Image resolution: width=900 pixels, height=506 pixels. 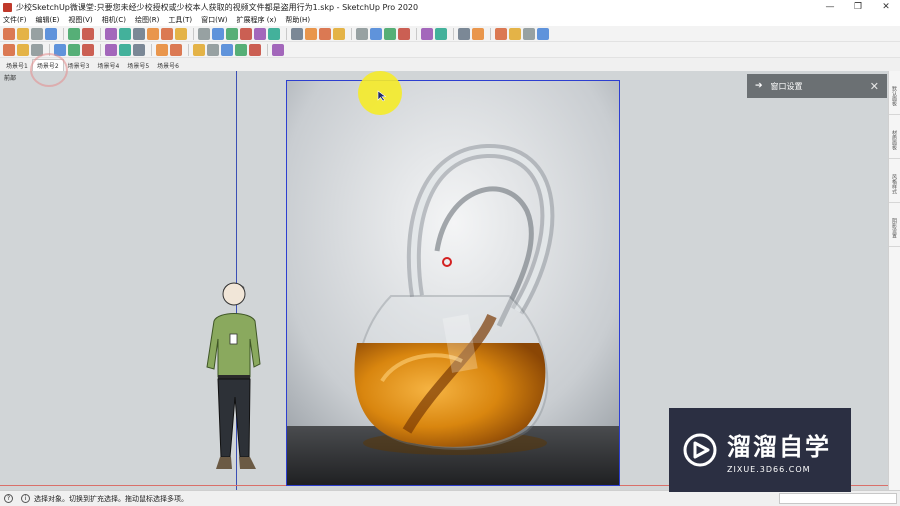 What do you see at coordinates (700, 450) in the screenshot?
I see `play-logo-icon` at bounding box center [700, 450].